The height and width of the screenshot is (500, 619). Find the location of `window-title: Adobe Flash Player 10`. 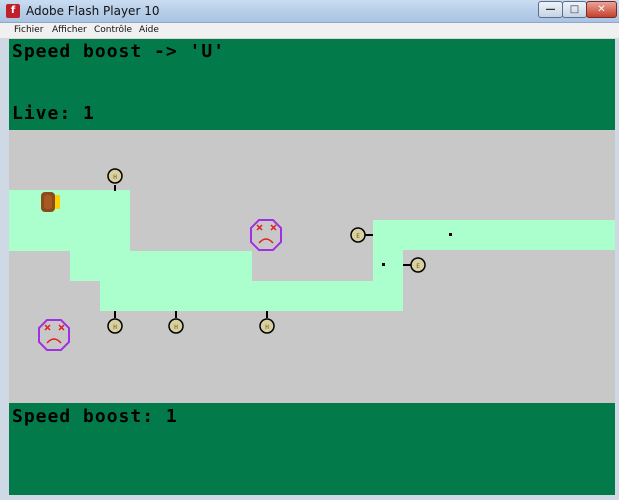

window-title: Adobe Flash Player 10 is located at coordinates (93, 11).